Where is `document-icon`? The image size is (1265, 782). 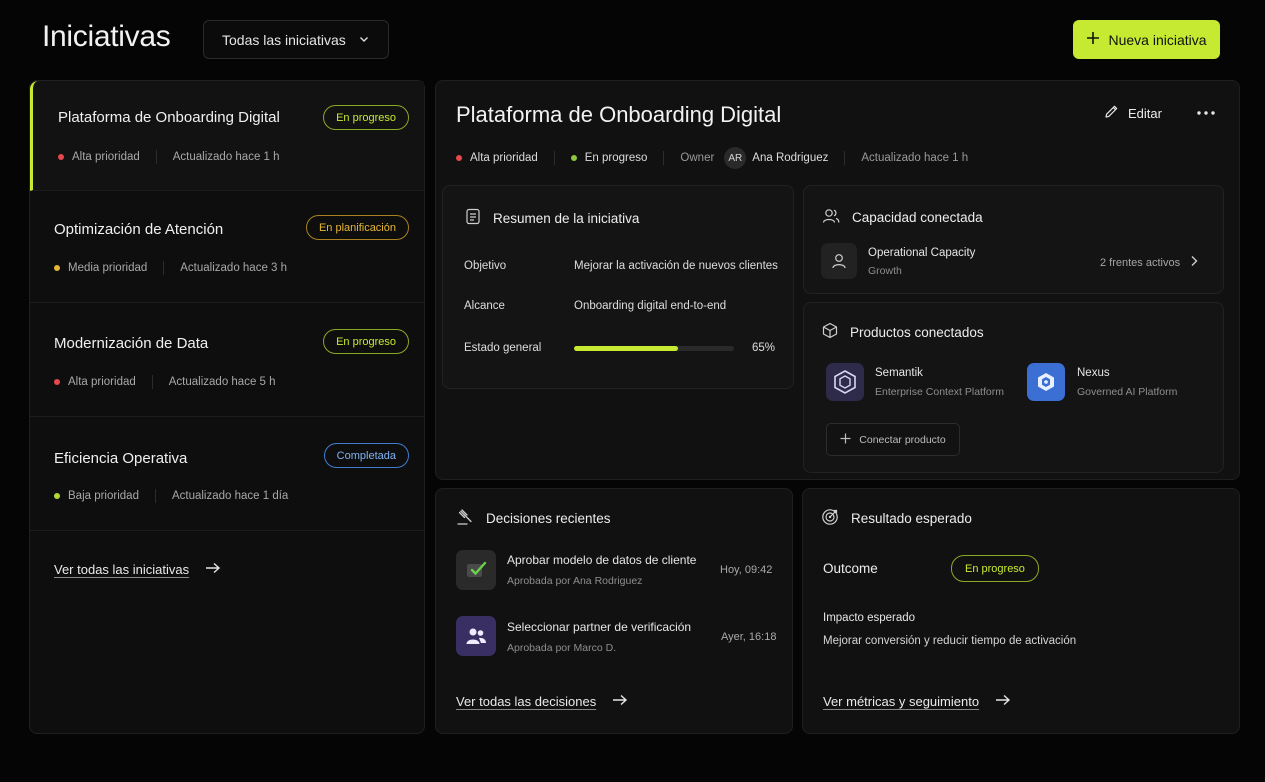 document-icon is located at coordinates (473, 218).